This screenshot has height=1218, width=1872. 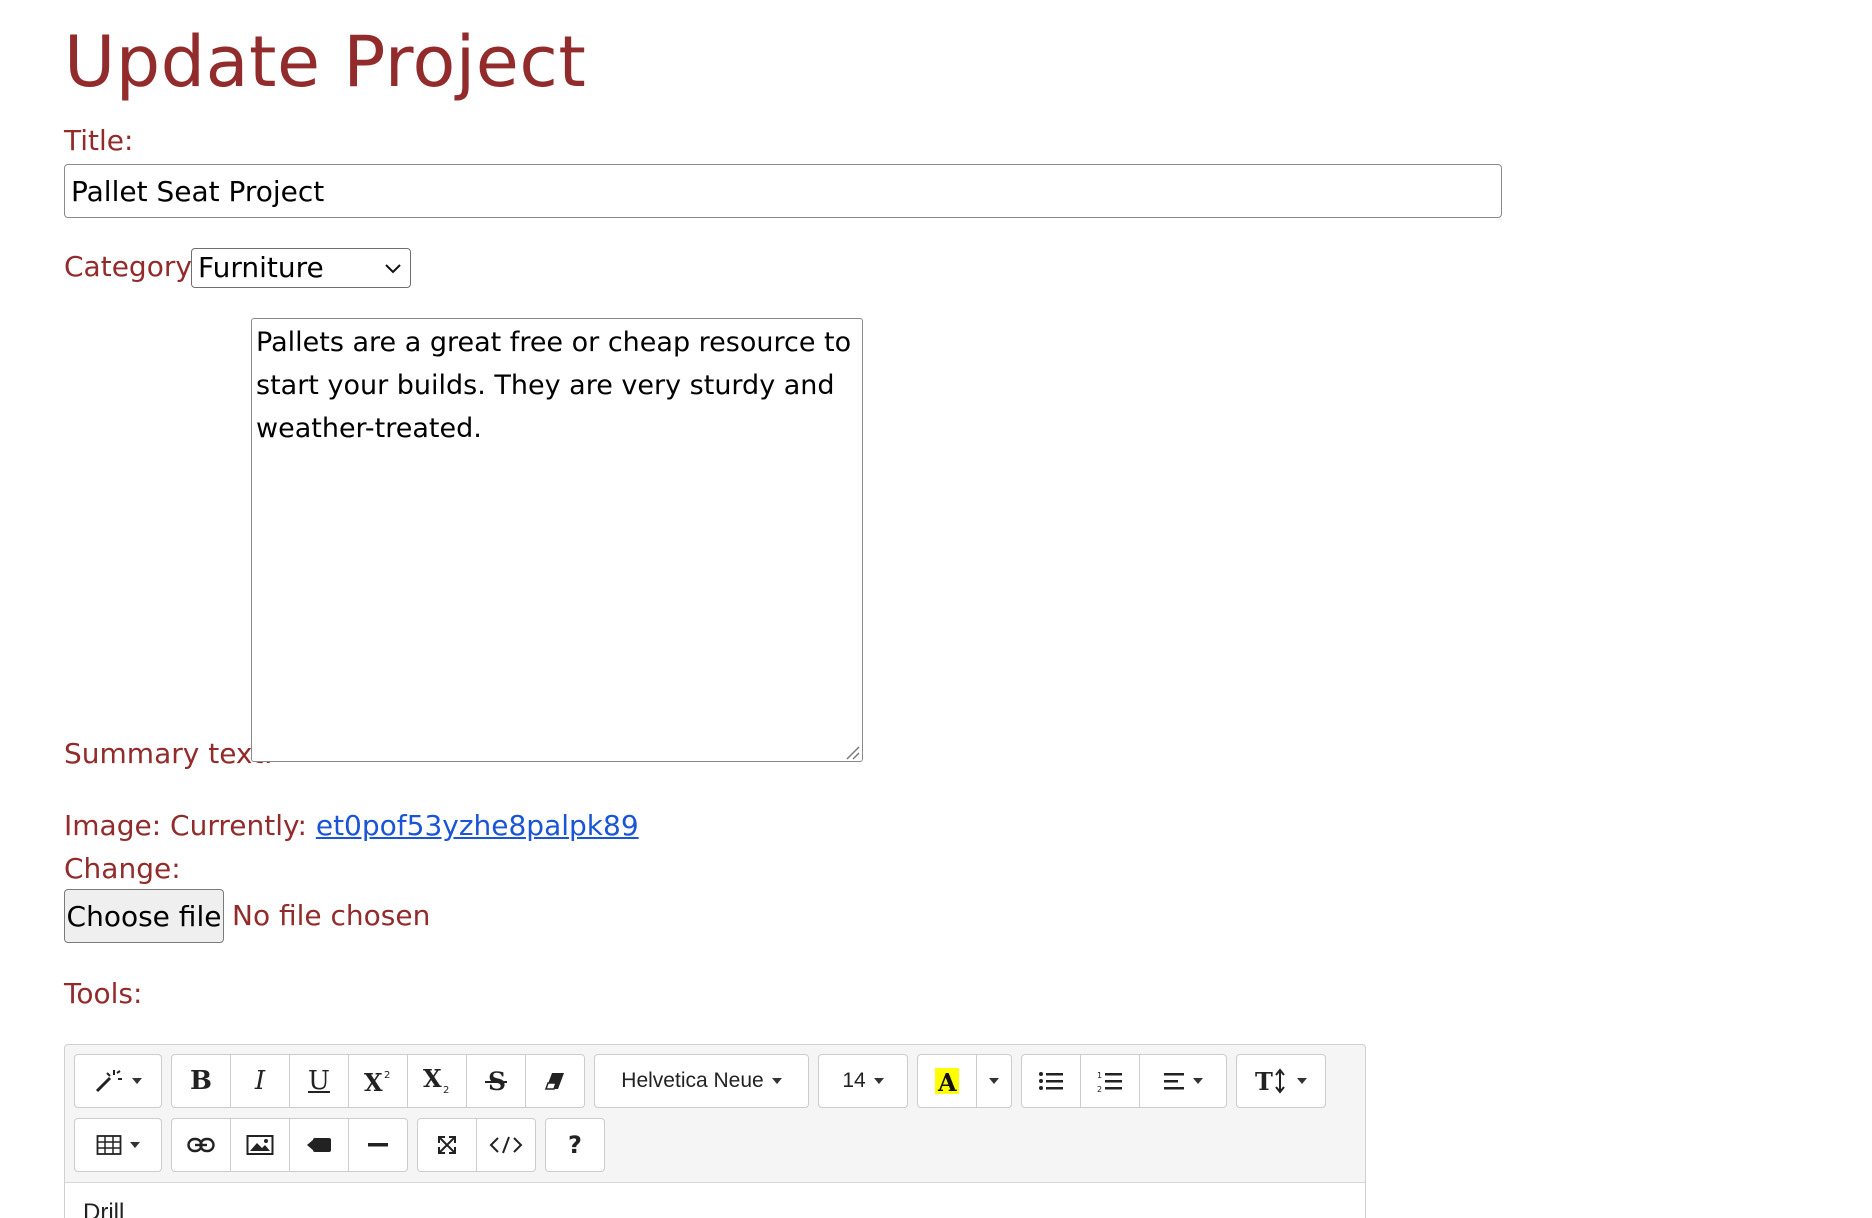 I want to click on strikethrough-icon: S, so click(x=496, y=1081).